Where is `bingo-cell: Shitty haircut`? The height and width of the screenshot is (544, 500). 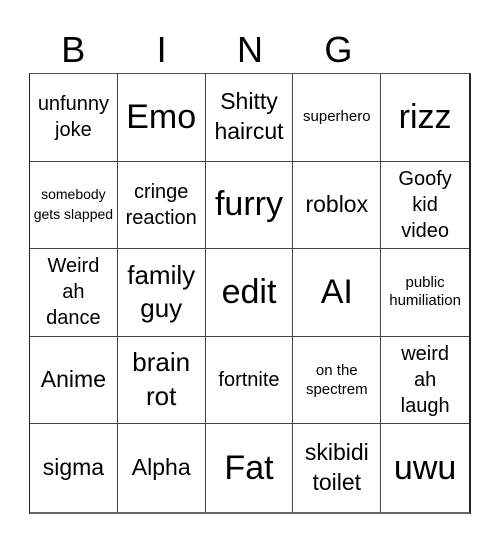 bingo-cell: Shitty haircut is located at coordinates (249, 118).